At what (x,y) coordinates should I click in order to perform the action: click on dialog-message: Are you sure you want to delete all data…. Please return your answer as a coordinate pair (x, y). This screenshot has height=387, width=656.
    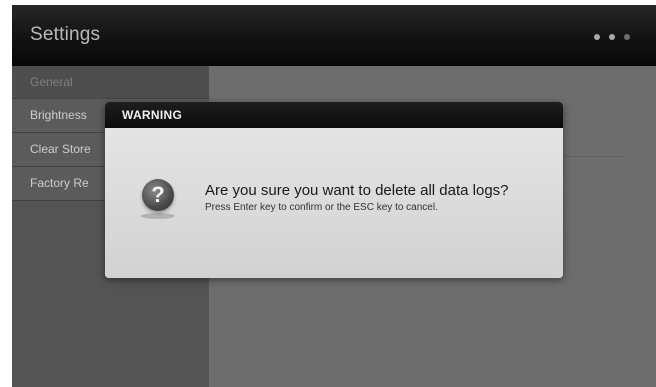
    Looking at the image, I should click on (357, 190).